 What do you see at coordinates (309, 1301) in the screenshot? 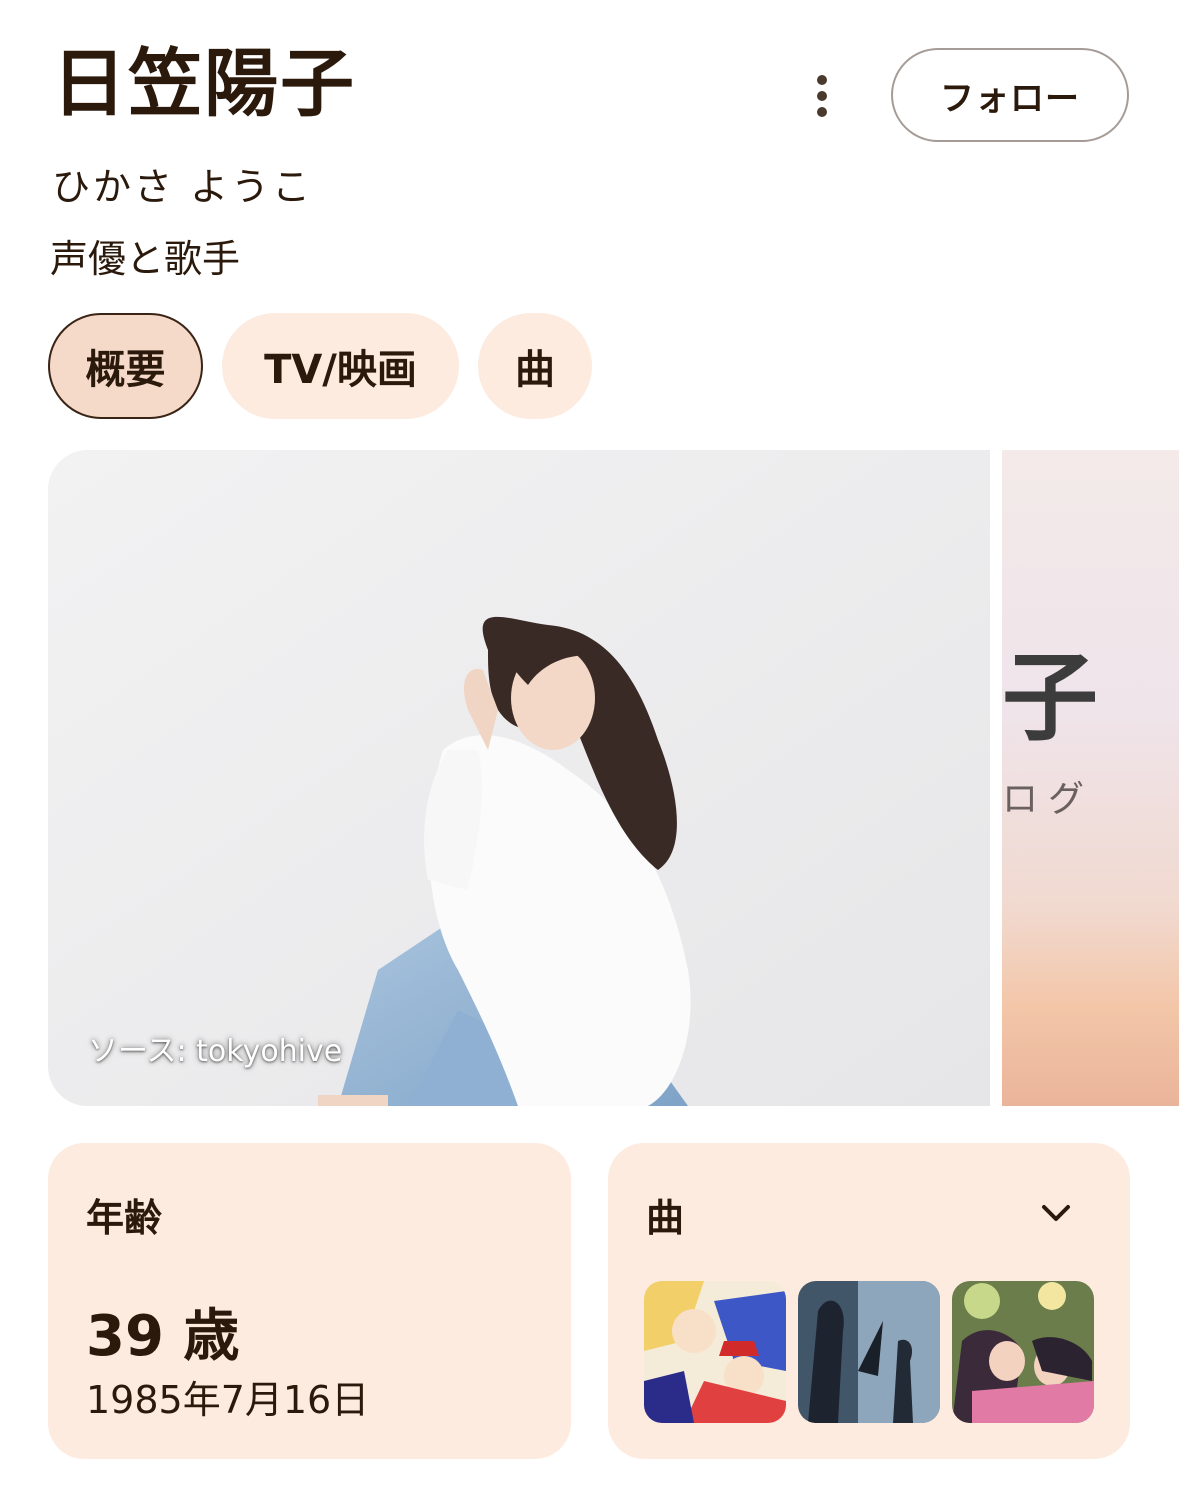
I see `age-card: 年齢 39 歳 1985年7月16日` at bounding box center [309, 1301].